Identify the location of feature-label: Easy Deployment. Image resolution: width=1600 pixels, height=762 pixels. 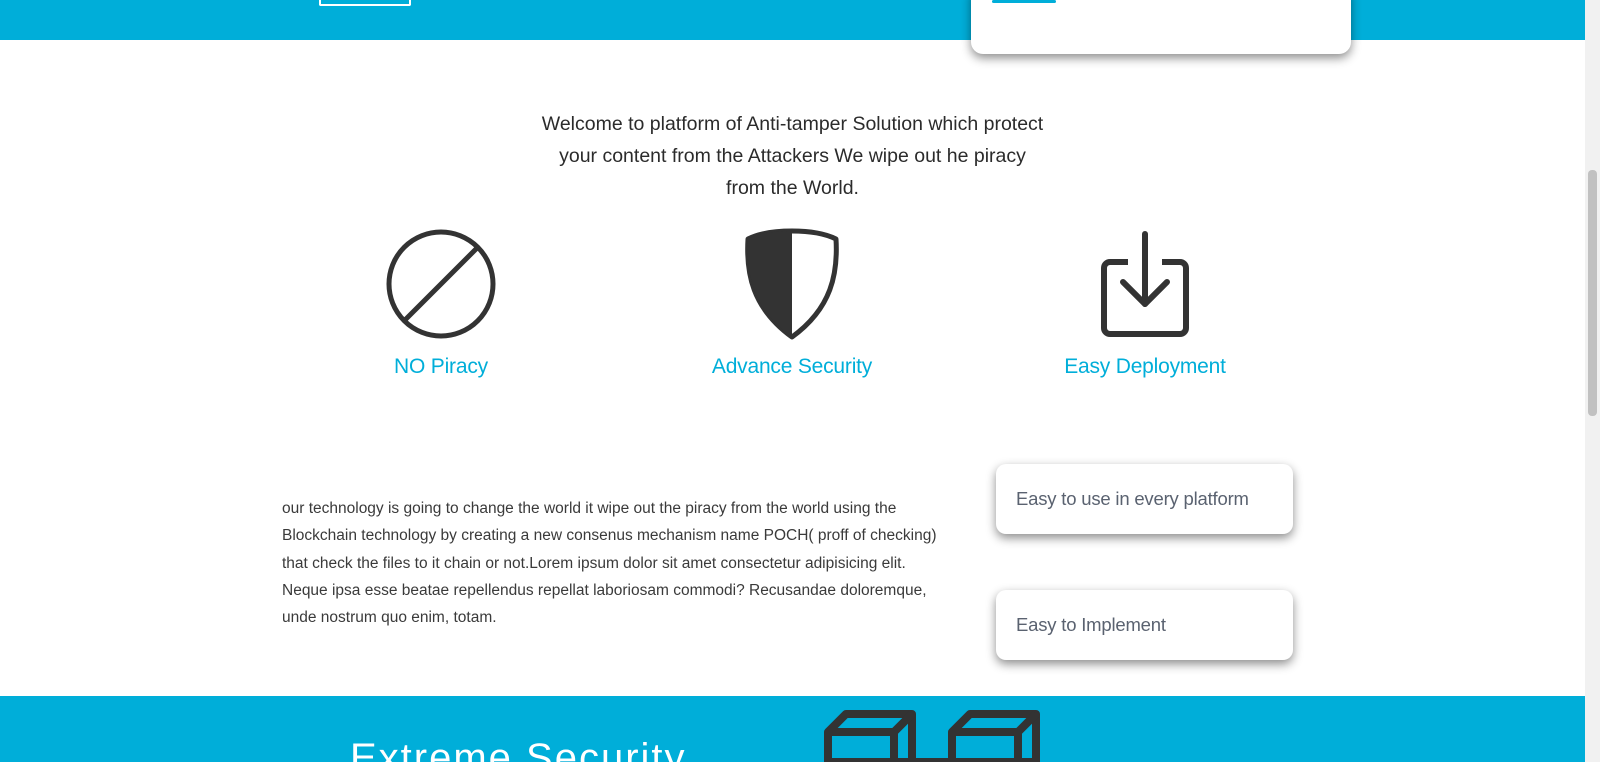
(1145, 366).